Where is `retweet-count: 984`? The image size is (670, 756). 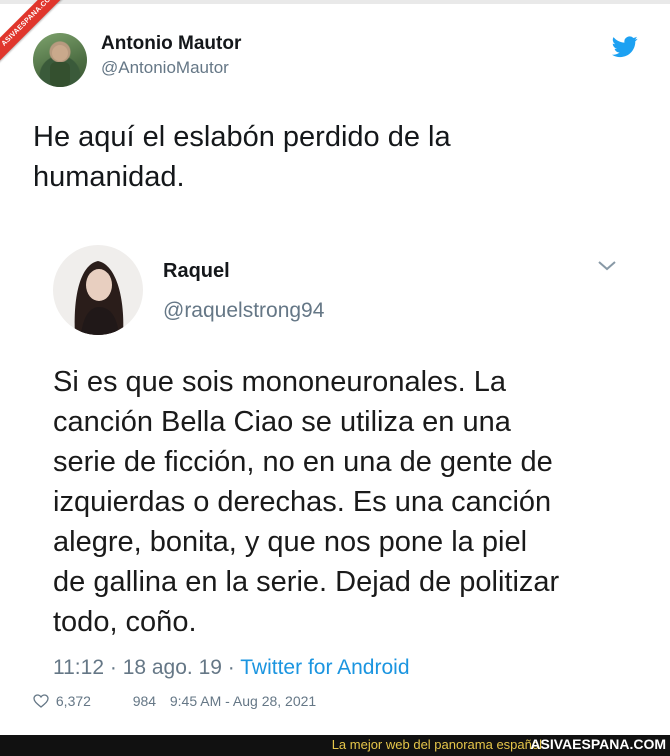 retweet-count: 984 is located at coordinates (144, 701).